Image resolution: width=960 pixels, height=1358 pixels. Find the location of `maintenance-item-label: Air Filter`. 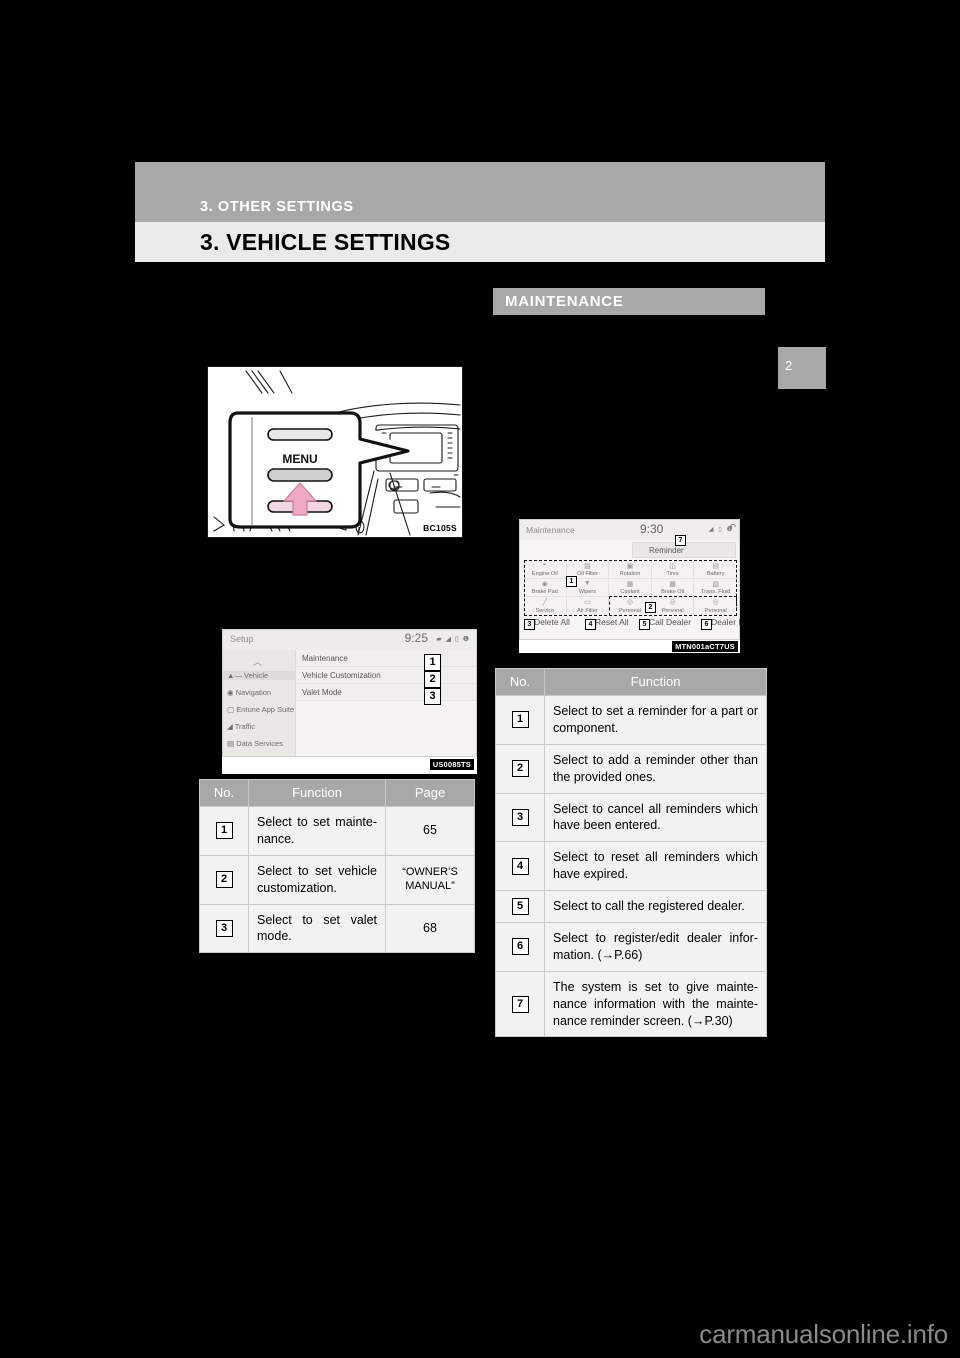

maintenance-item-label: Air Filter is located at coordinates (587, 610).